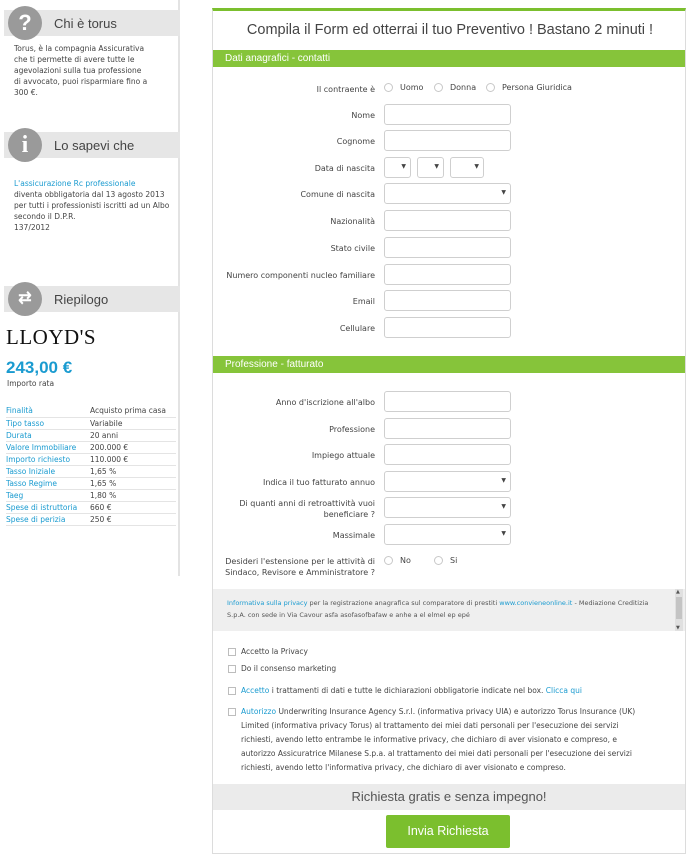 The image size is (700, 858). What do you see at coordinates (91, 508) in the screenshot?
I see `table-row: Spese di istruttoria 660 €` at bounding box center [91, 508].